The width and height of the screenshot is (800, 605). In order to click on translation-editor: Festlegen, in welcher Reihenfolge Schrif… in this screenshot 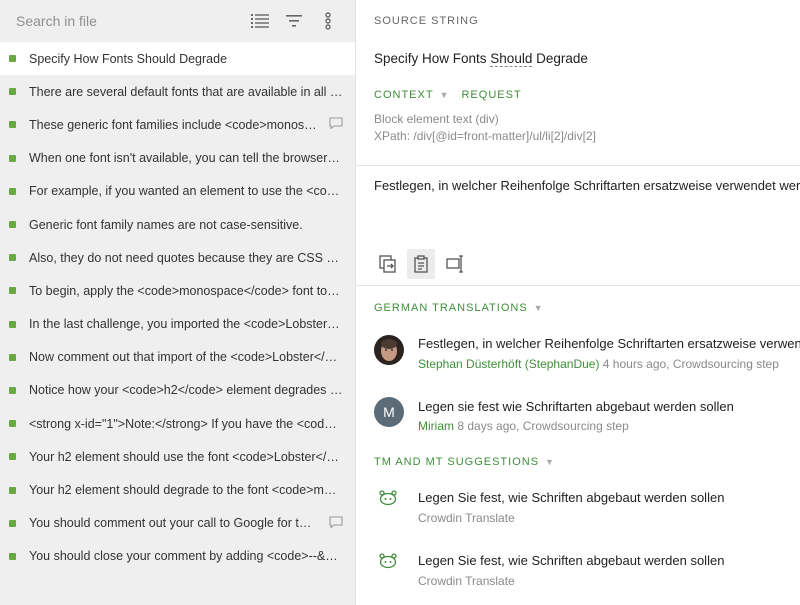, I will do `click(587, 185)`.